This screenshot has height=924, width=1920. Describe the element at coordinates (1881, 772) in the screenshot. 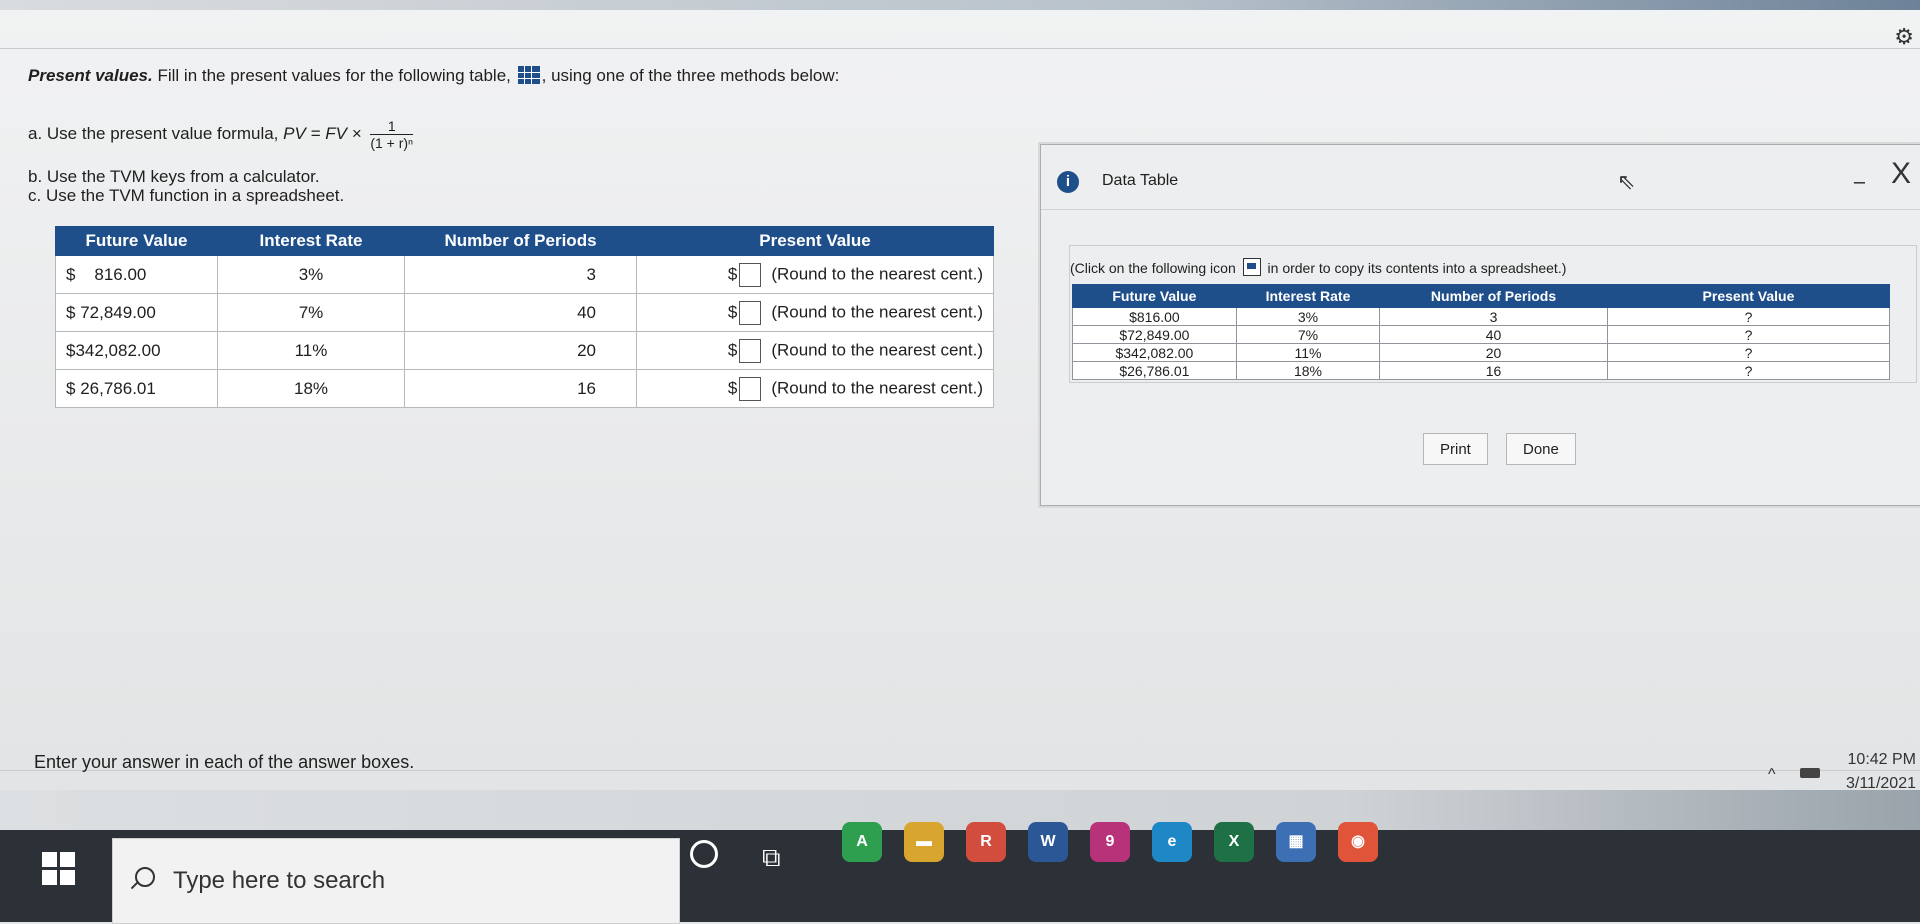

I see `system-clock: 10:42 PM 3/11/2021` at that location.